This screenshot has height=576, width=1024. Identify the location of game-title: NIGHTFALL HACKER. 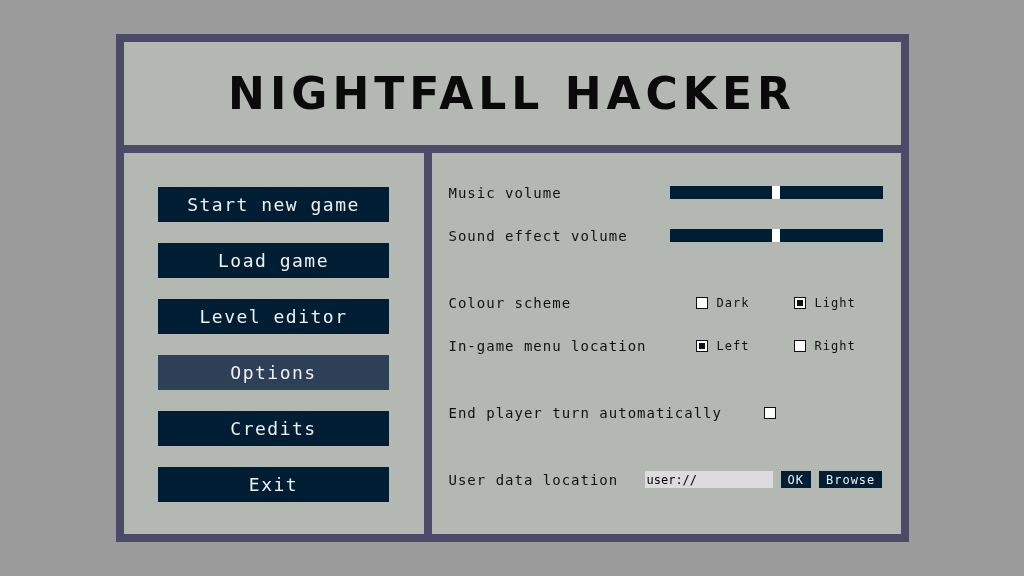
(512, 93).